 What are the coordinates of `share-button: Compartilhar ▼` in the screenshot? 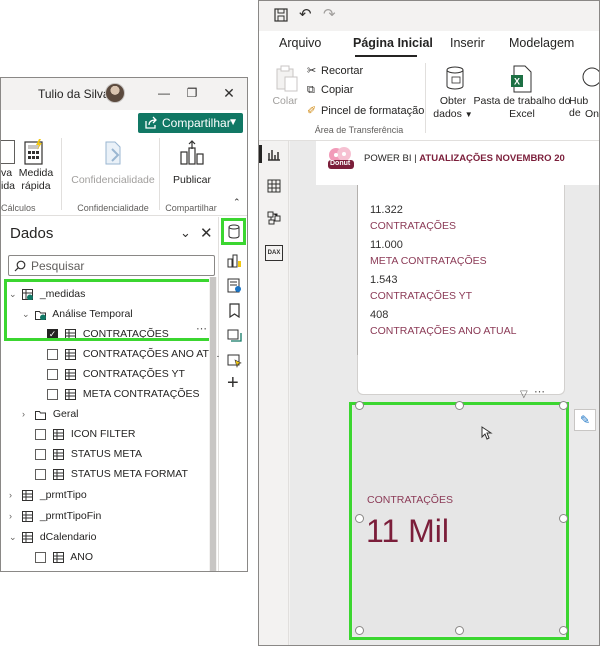 It's located at (190, 123).